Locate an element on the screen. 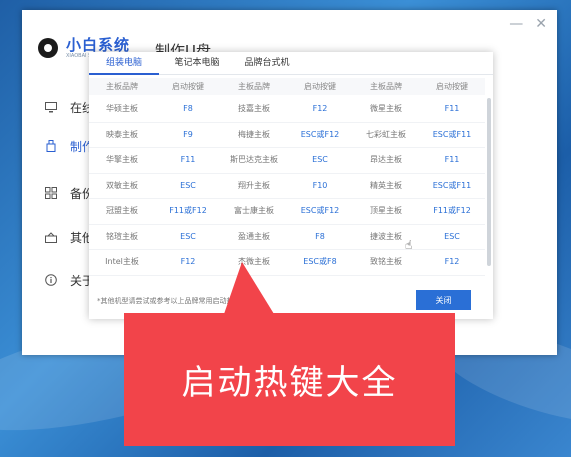  callout-pointer is located at coordinates (249, 288).